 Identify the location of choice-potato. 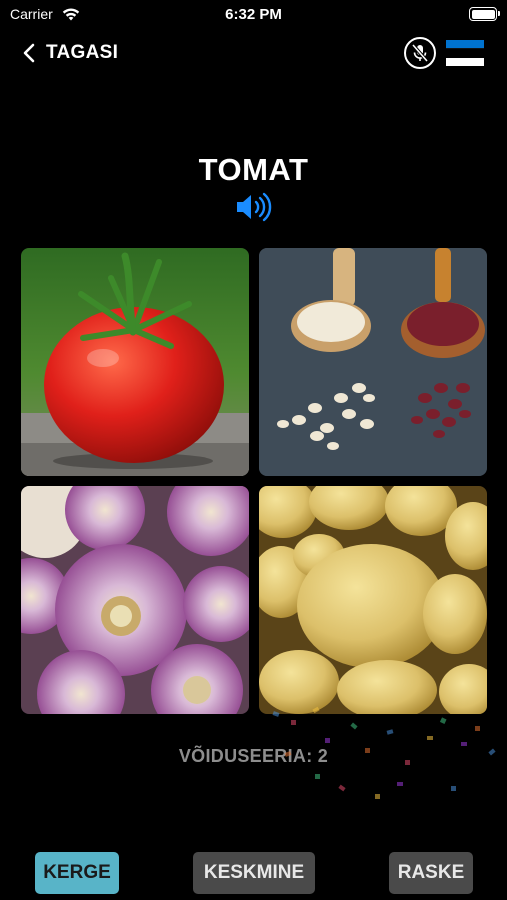
(373, 600).